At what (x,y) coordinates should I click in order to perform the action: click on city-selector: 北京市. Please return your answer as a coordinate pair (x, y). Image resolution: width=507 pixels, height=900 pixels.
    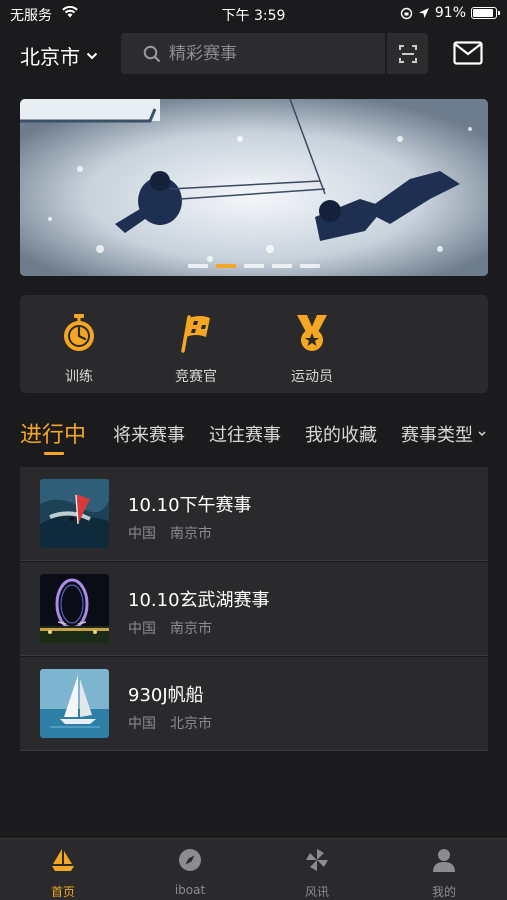
    Looking at the image, I should click on (59, 55).